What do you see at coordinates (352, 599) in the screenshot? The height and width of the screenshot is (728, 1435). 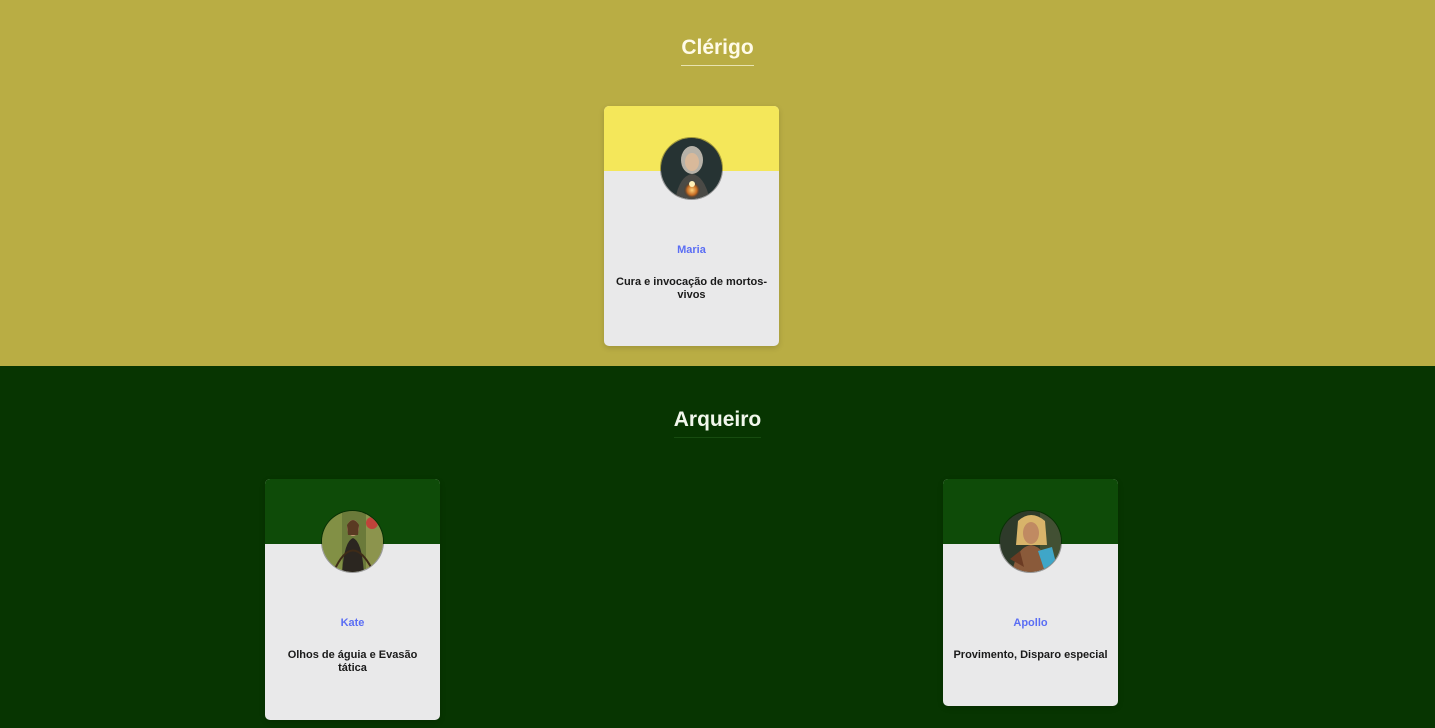 I see `character-card-kate: Kate Olhos de águia e Evasão tática` at bounding box center [352, 599].